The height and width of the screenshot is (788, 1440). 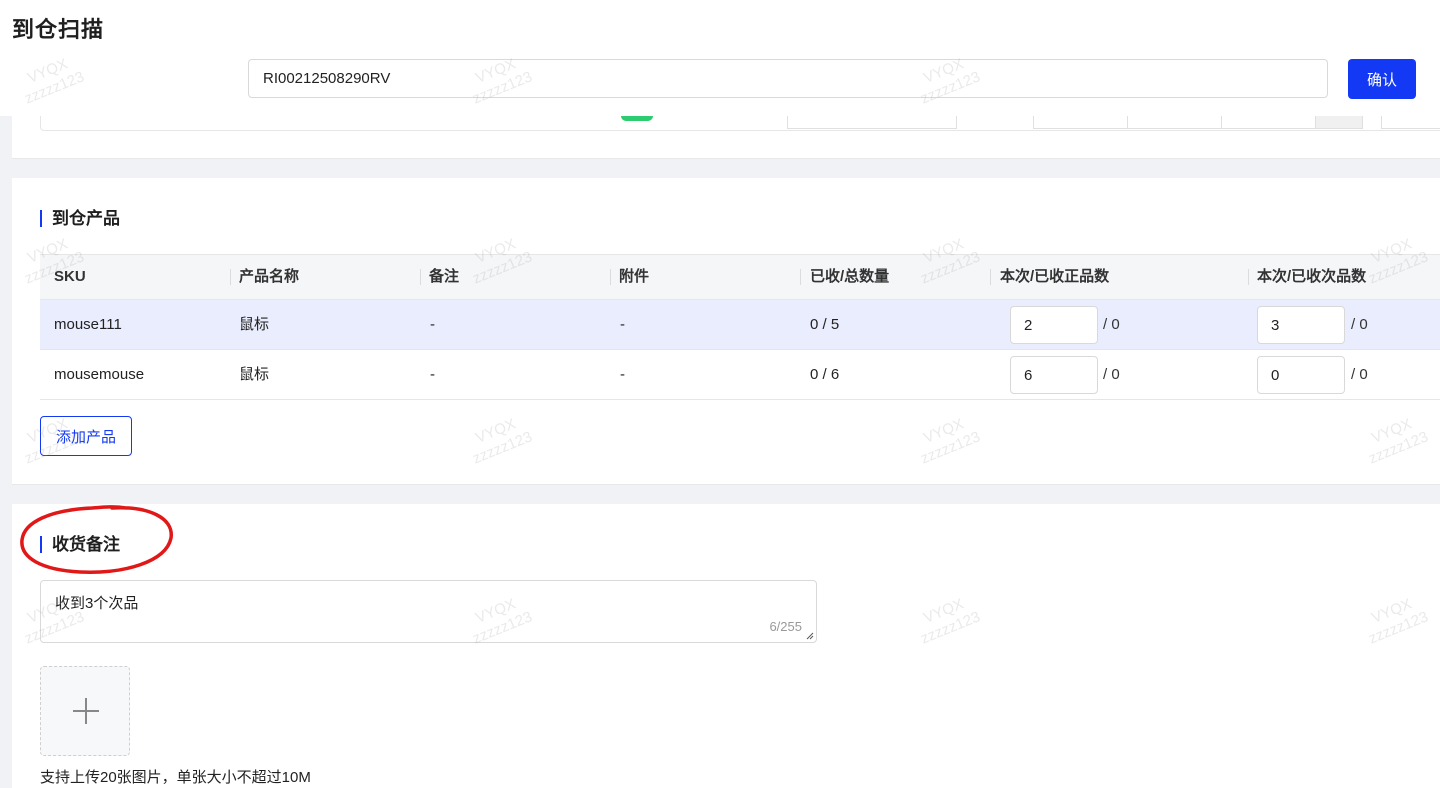 I want to click on table-row: mouse111 鼠标 - - 0 / 5 / 0 / 0, so click(x=740, y=325).